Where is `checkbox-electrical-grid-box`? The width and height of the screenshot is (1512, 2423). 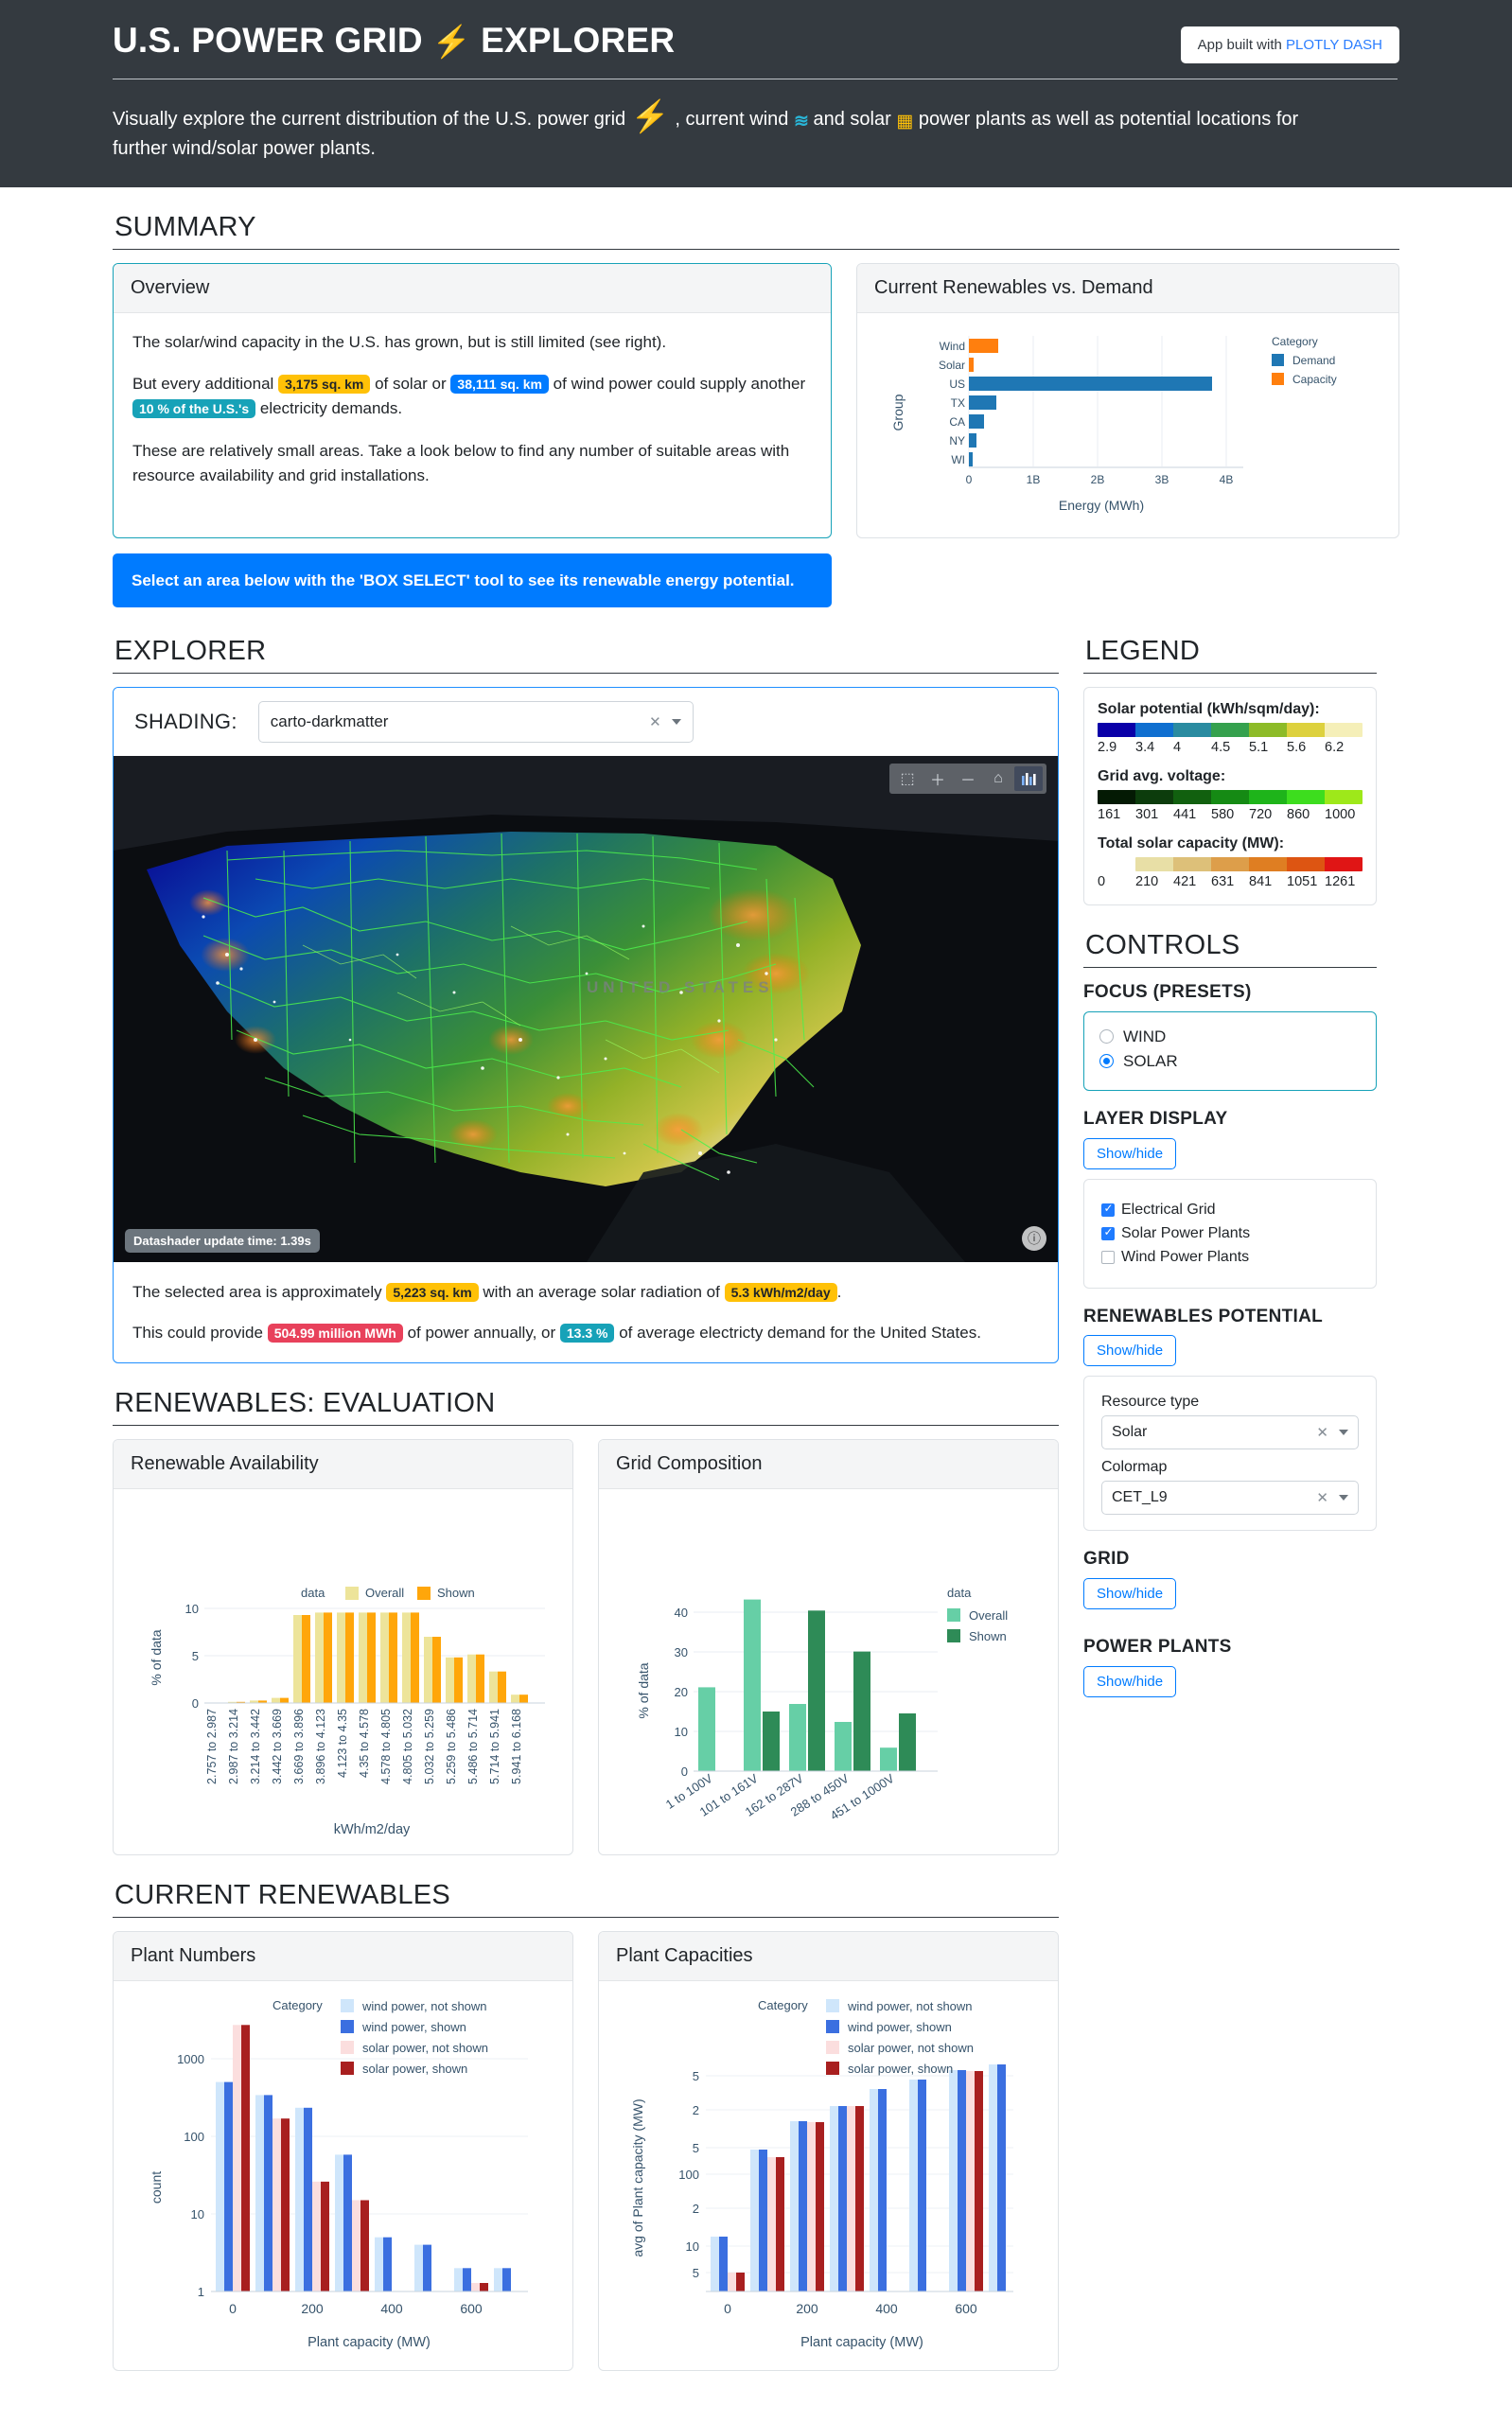 checkbox-electrical-grid-box is located at coordinates (1108, 1210).